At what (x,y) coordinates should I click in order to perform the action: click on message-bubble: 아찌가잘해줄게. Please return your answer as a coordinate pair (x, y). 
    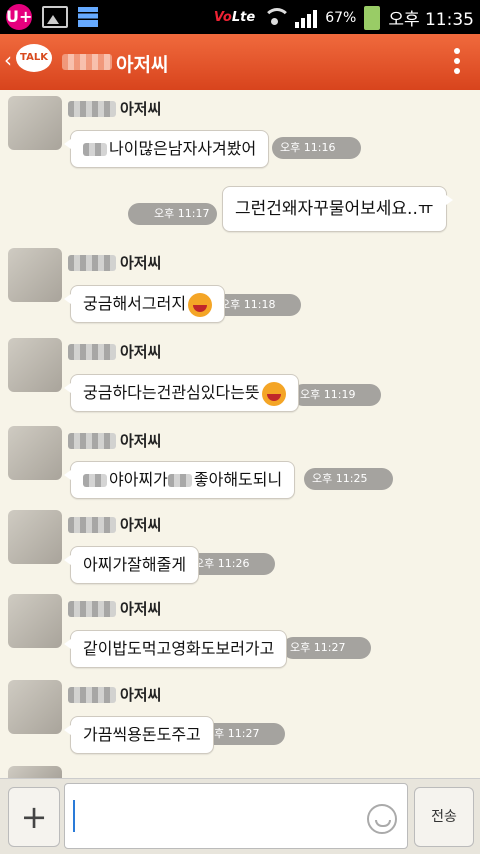
    Looking at the image, I should click on (131, 565).